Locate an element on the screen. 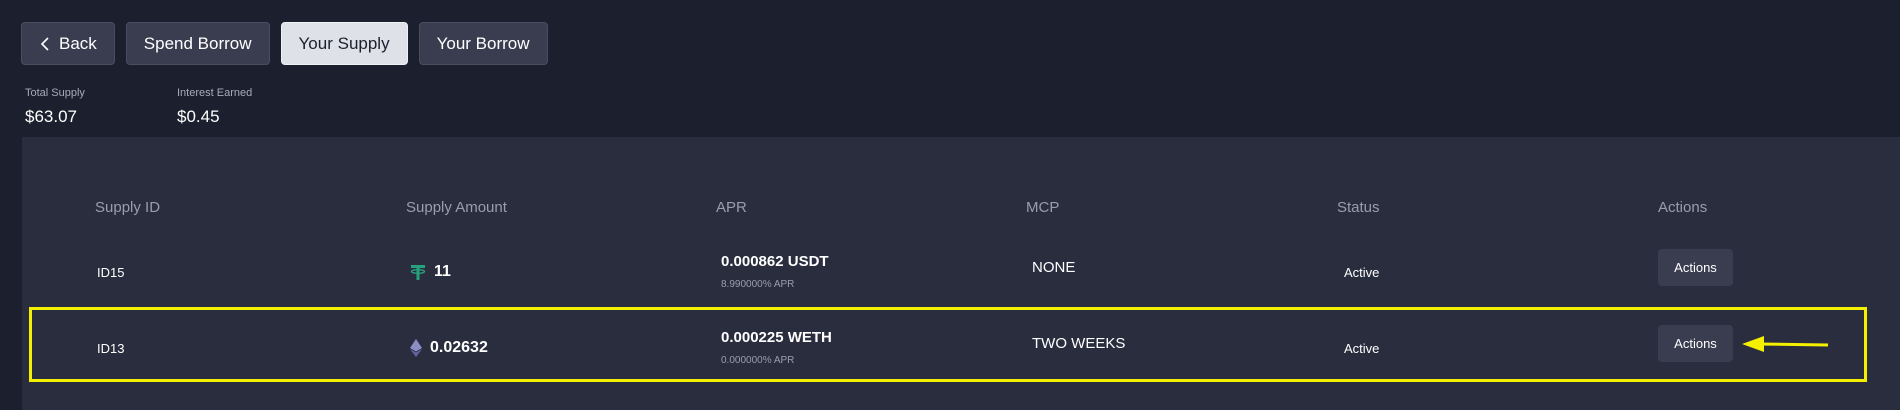 This screenshot has height=410, width=1900. mcp-cell: TWO WEEKS is located at coordinates (1079, 343).